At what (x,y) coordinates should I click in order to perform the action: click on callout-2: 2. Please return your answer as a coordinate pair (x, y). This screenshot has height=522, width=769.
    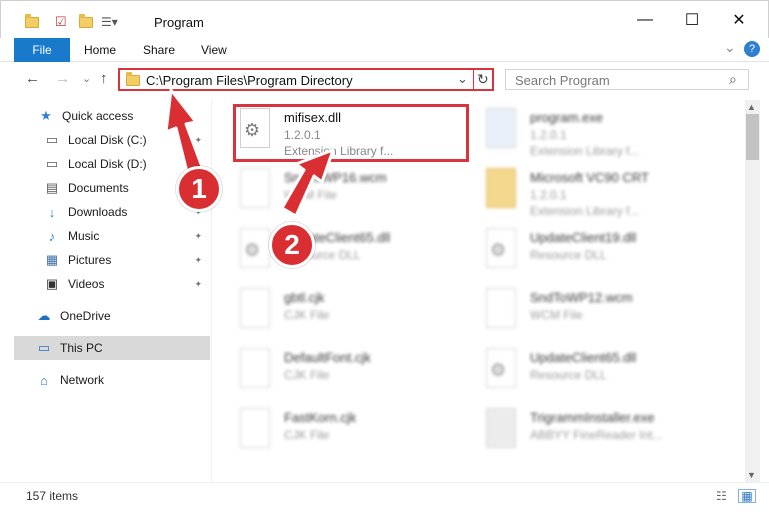
    Looking at the image, I should click on (292, 245).